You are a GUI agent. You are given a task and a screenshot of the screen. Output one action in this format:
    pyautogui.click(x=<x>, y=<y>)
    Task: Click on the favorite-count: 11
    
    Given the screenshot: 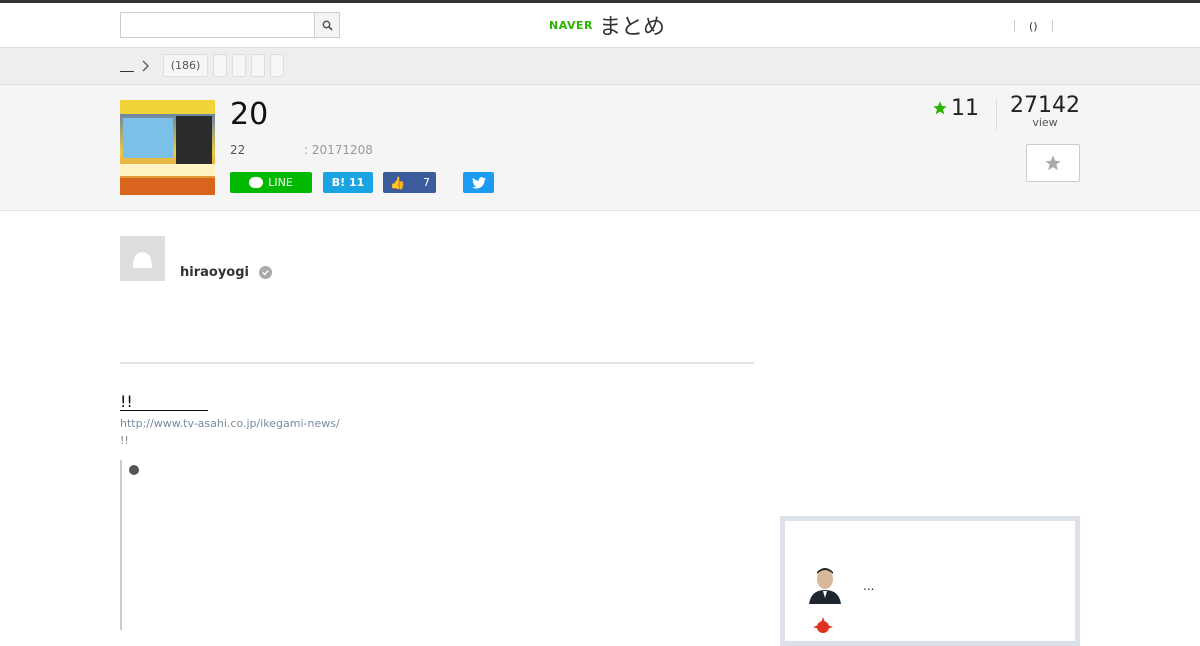 What is the action you would take?
    pyautogui.click(x=955, y=108)
    